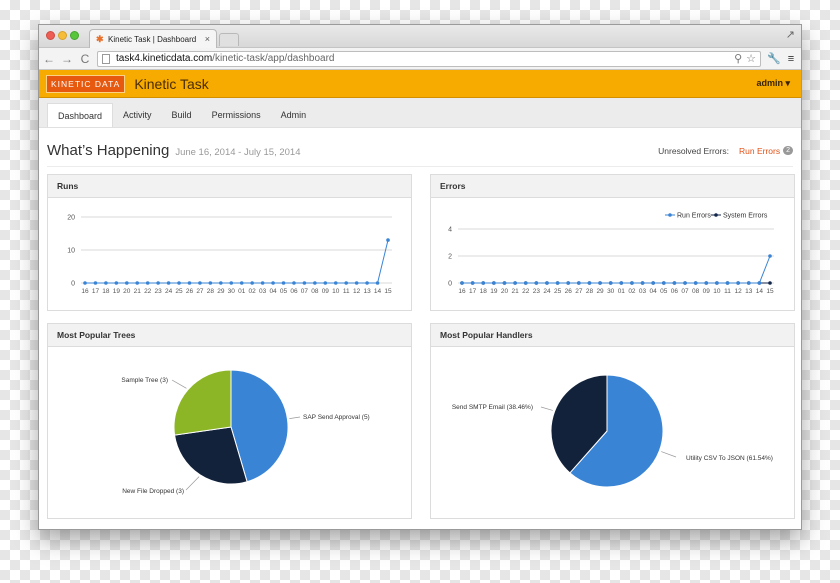 Image resolution: width=840 pixels, height=583 pixels. What do you see at coordinates (153, 38) in the screenshot?
I see `browser-tab: ✱ Kinetic Task | Dashboard ×` at bounding box center [153, 38].